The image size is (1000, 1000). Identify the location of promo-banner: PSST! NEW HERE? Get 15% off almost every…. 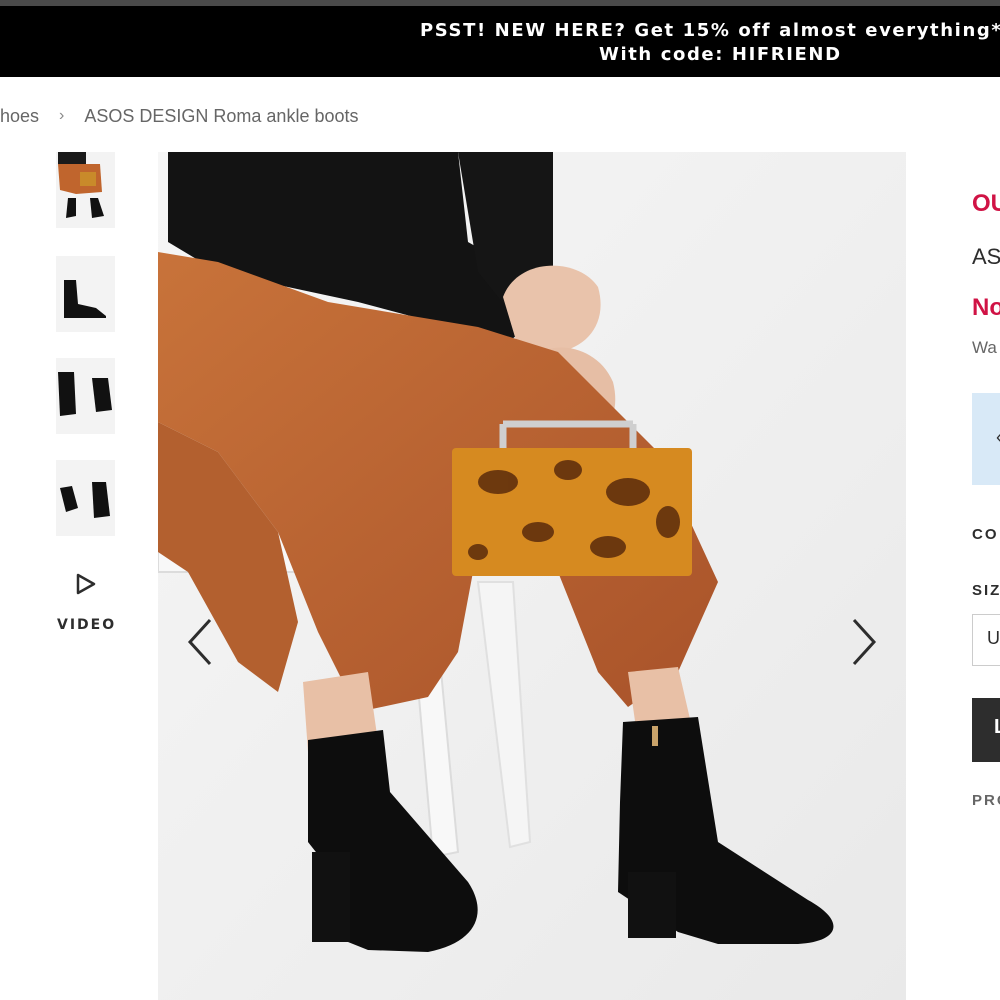
(500, 41).